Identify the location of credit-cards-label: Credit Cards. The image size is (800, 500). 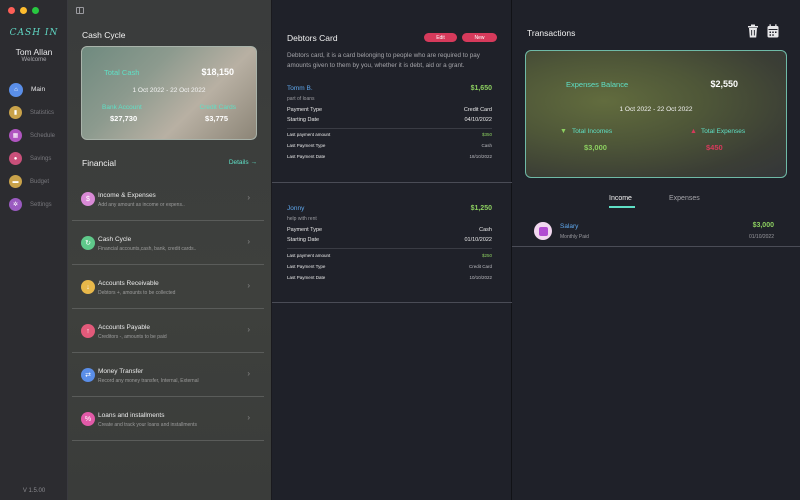
(217, 107).